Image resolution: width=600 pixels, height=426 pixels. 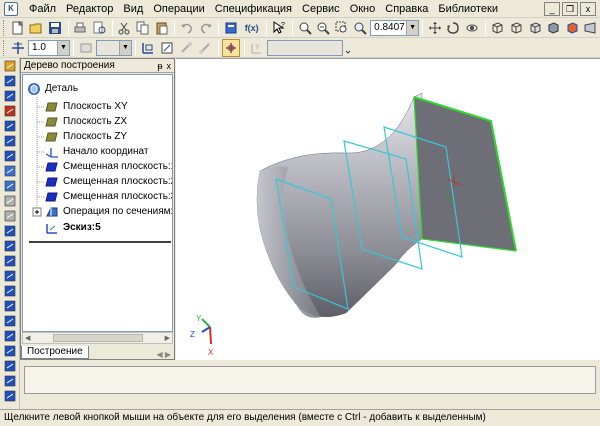 What do you see at coordinates (159, 66) in the screenshot?
I see `pin-icon: ᵽ` at bounding box center [159, 66].